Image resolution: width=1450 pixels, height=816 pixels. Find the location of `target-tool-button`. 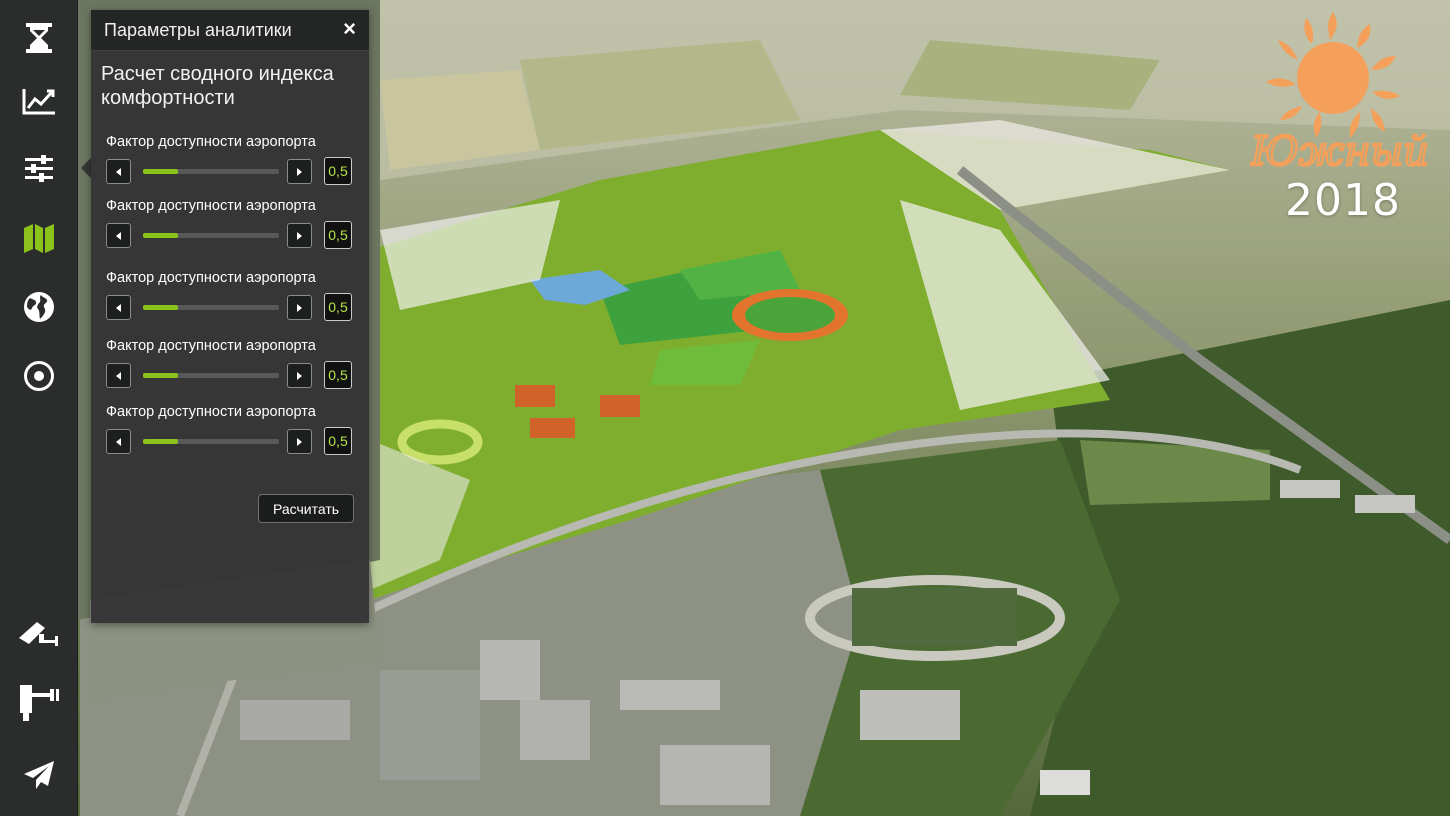

target-tool-button is located at coordinates (38, 376).